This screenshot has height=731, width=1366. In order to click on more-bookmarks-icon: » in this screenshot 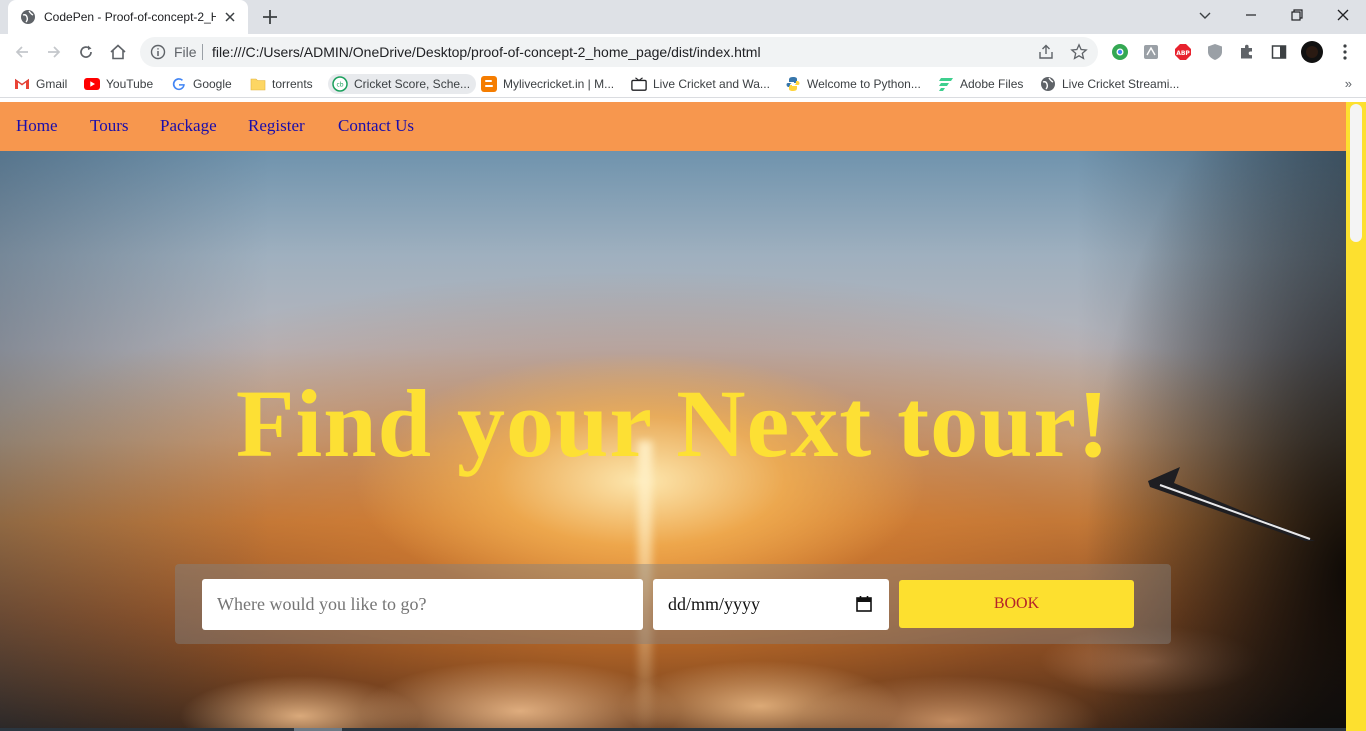, I will do `click(1348, 83)`.